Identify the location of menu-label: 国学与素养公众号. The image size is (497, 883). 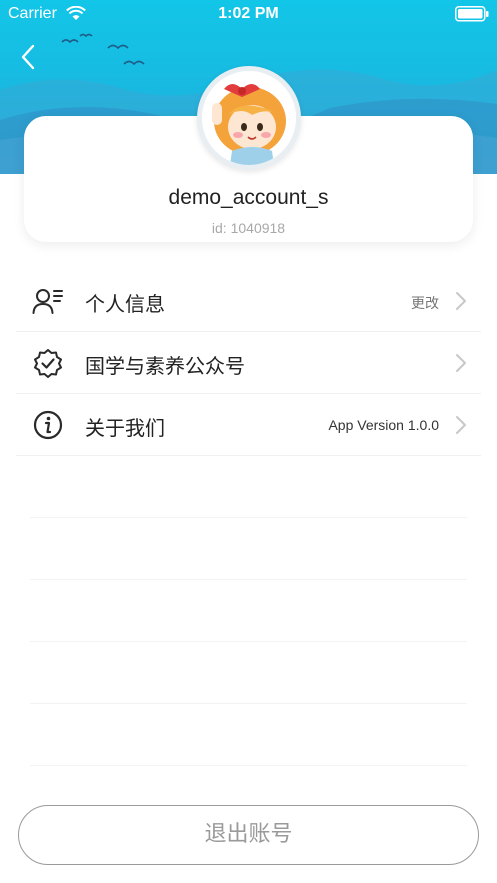
(165, 366).